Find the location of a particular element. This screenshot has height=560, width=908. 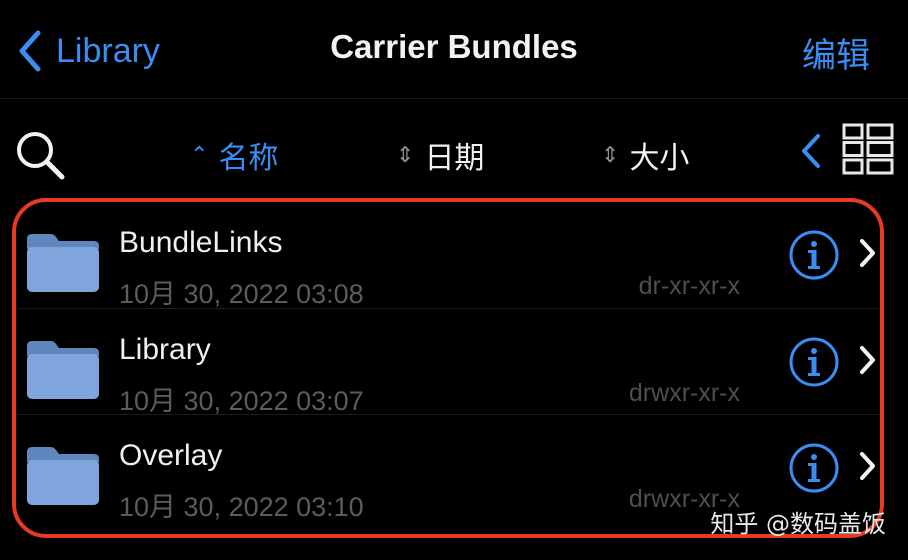

file-date: 10月 30, 2022 03:10 is located at coordinates (241, 507).